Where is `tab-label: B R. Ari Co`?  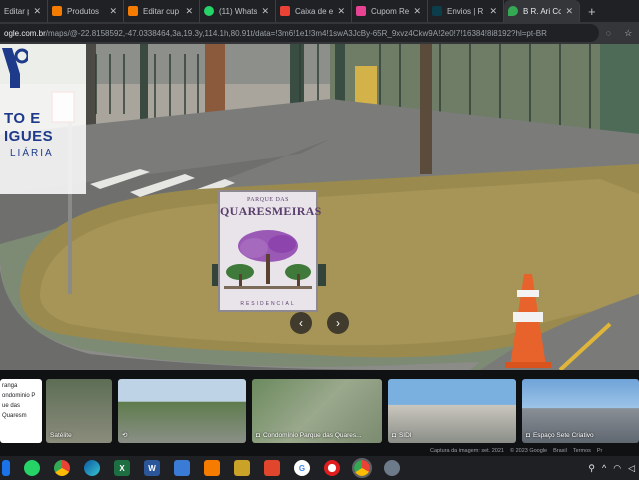 tab-label: B R. Ari Co is located at coordinates (542, 11).